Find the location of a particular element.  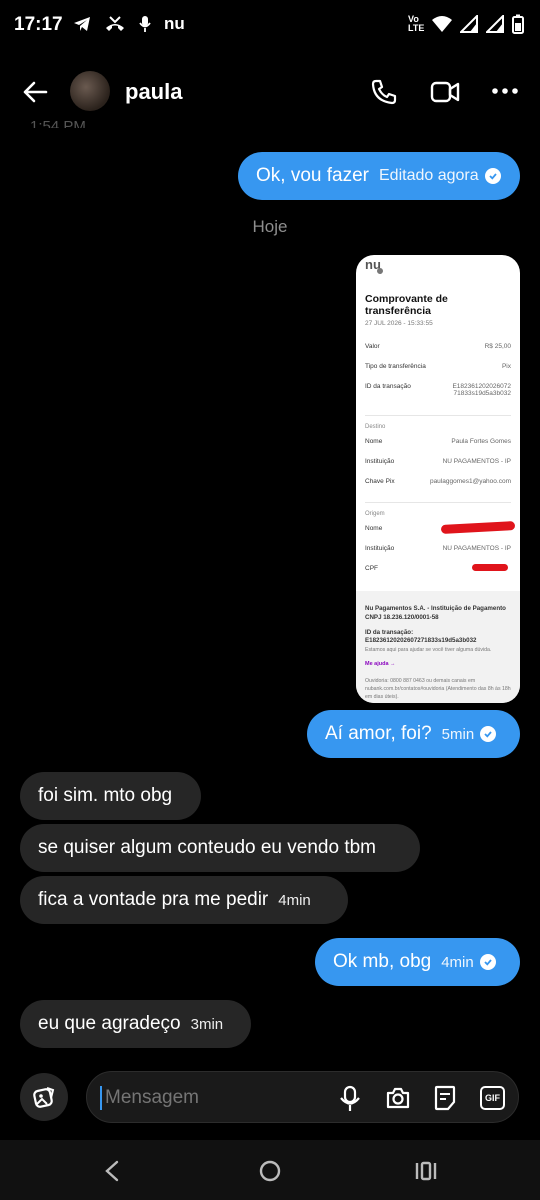

message-text: Ok mb, obg is located at coordinates (382, 961).